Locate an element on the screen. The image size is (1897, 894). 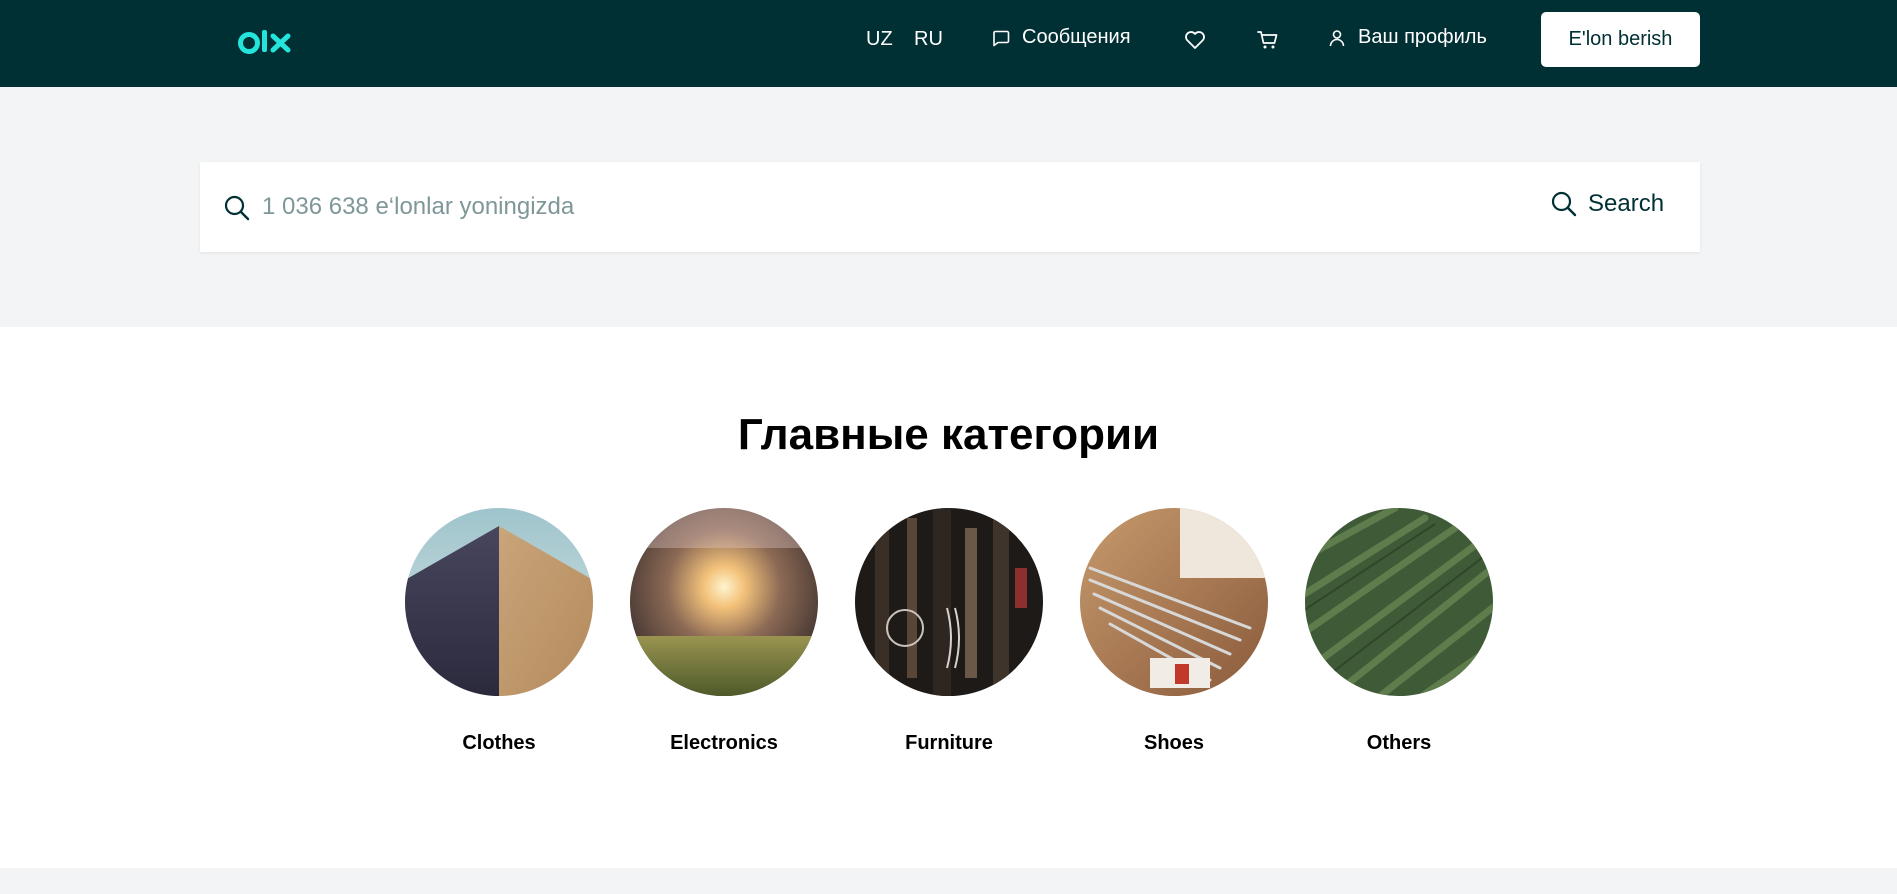
category-furniture: Furniture is located at coordinates (949, 631).